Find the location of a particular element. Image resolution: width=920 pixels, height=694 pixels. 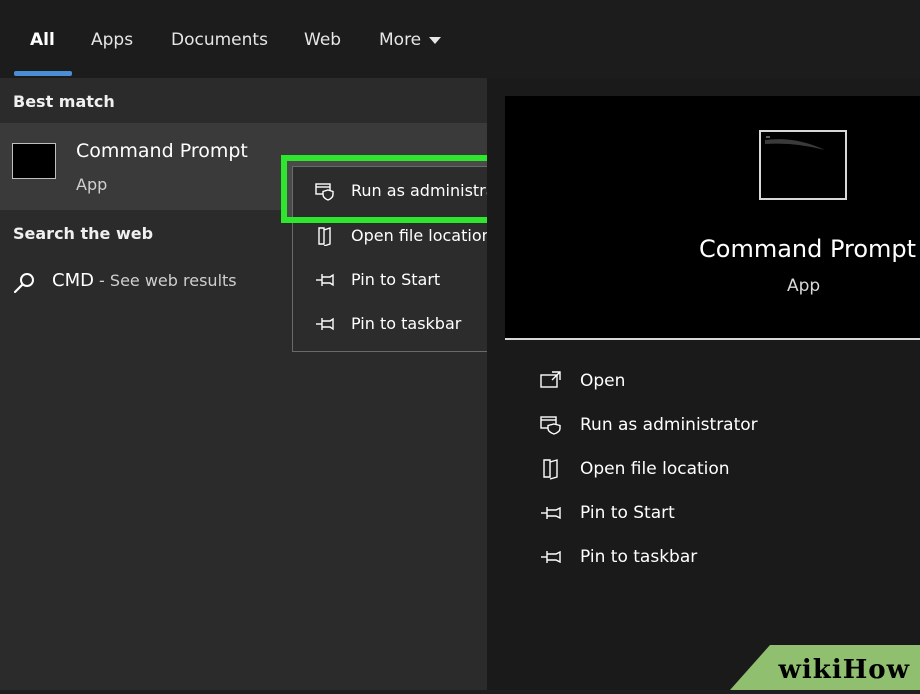

action-label: Pin to taskbar is located at coordinates (639, 557).